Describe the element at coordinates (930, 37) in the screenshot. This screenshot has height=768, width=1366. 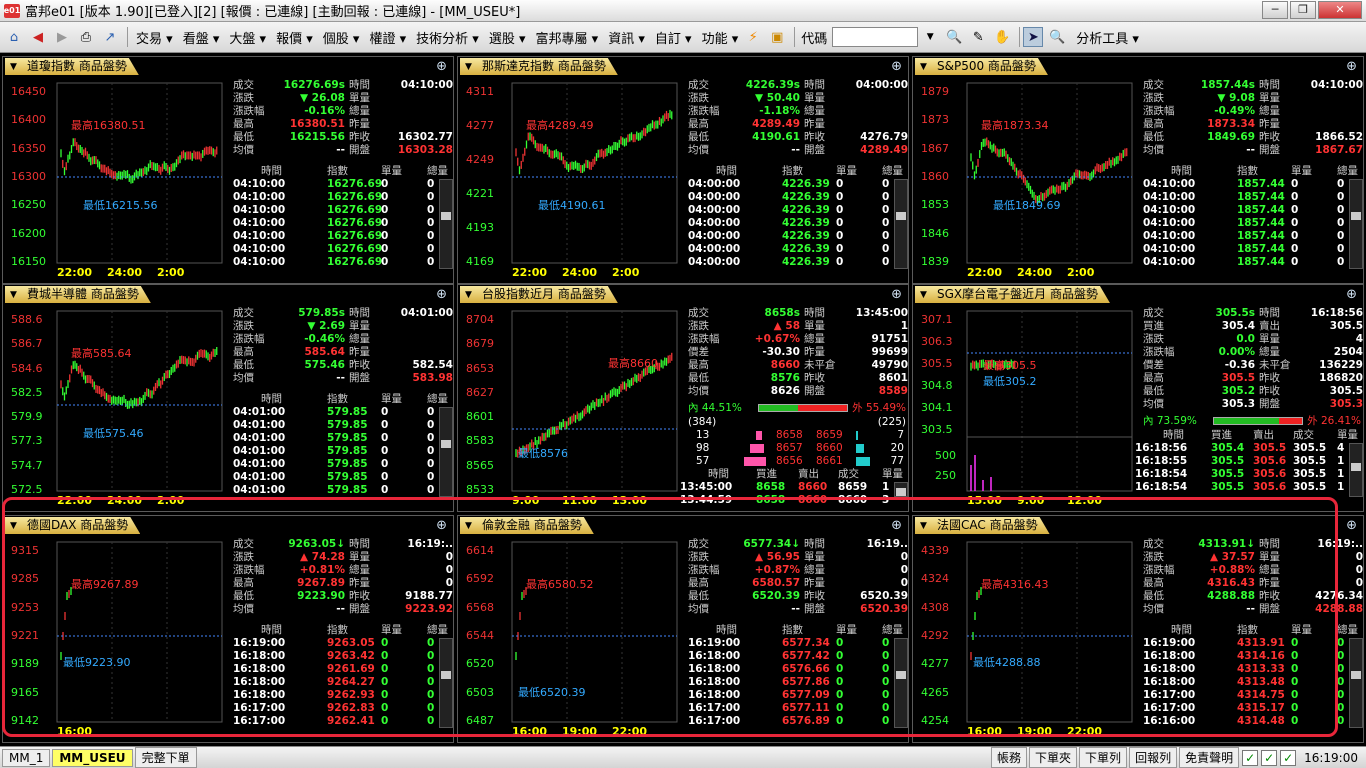
I see `code-dropdown-icon: ▼` at that location.